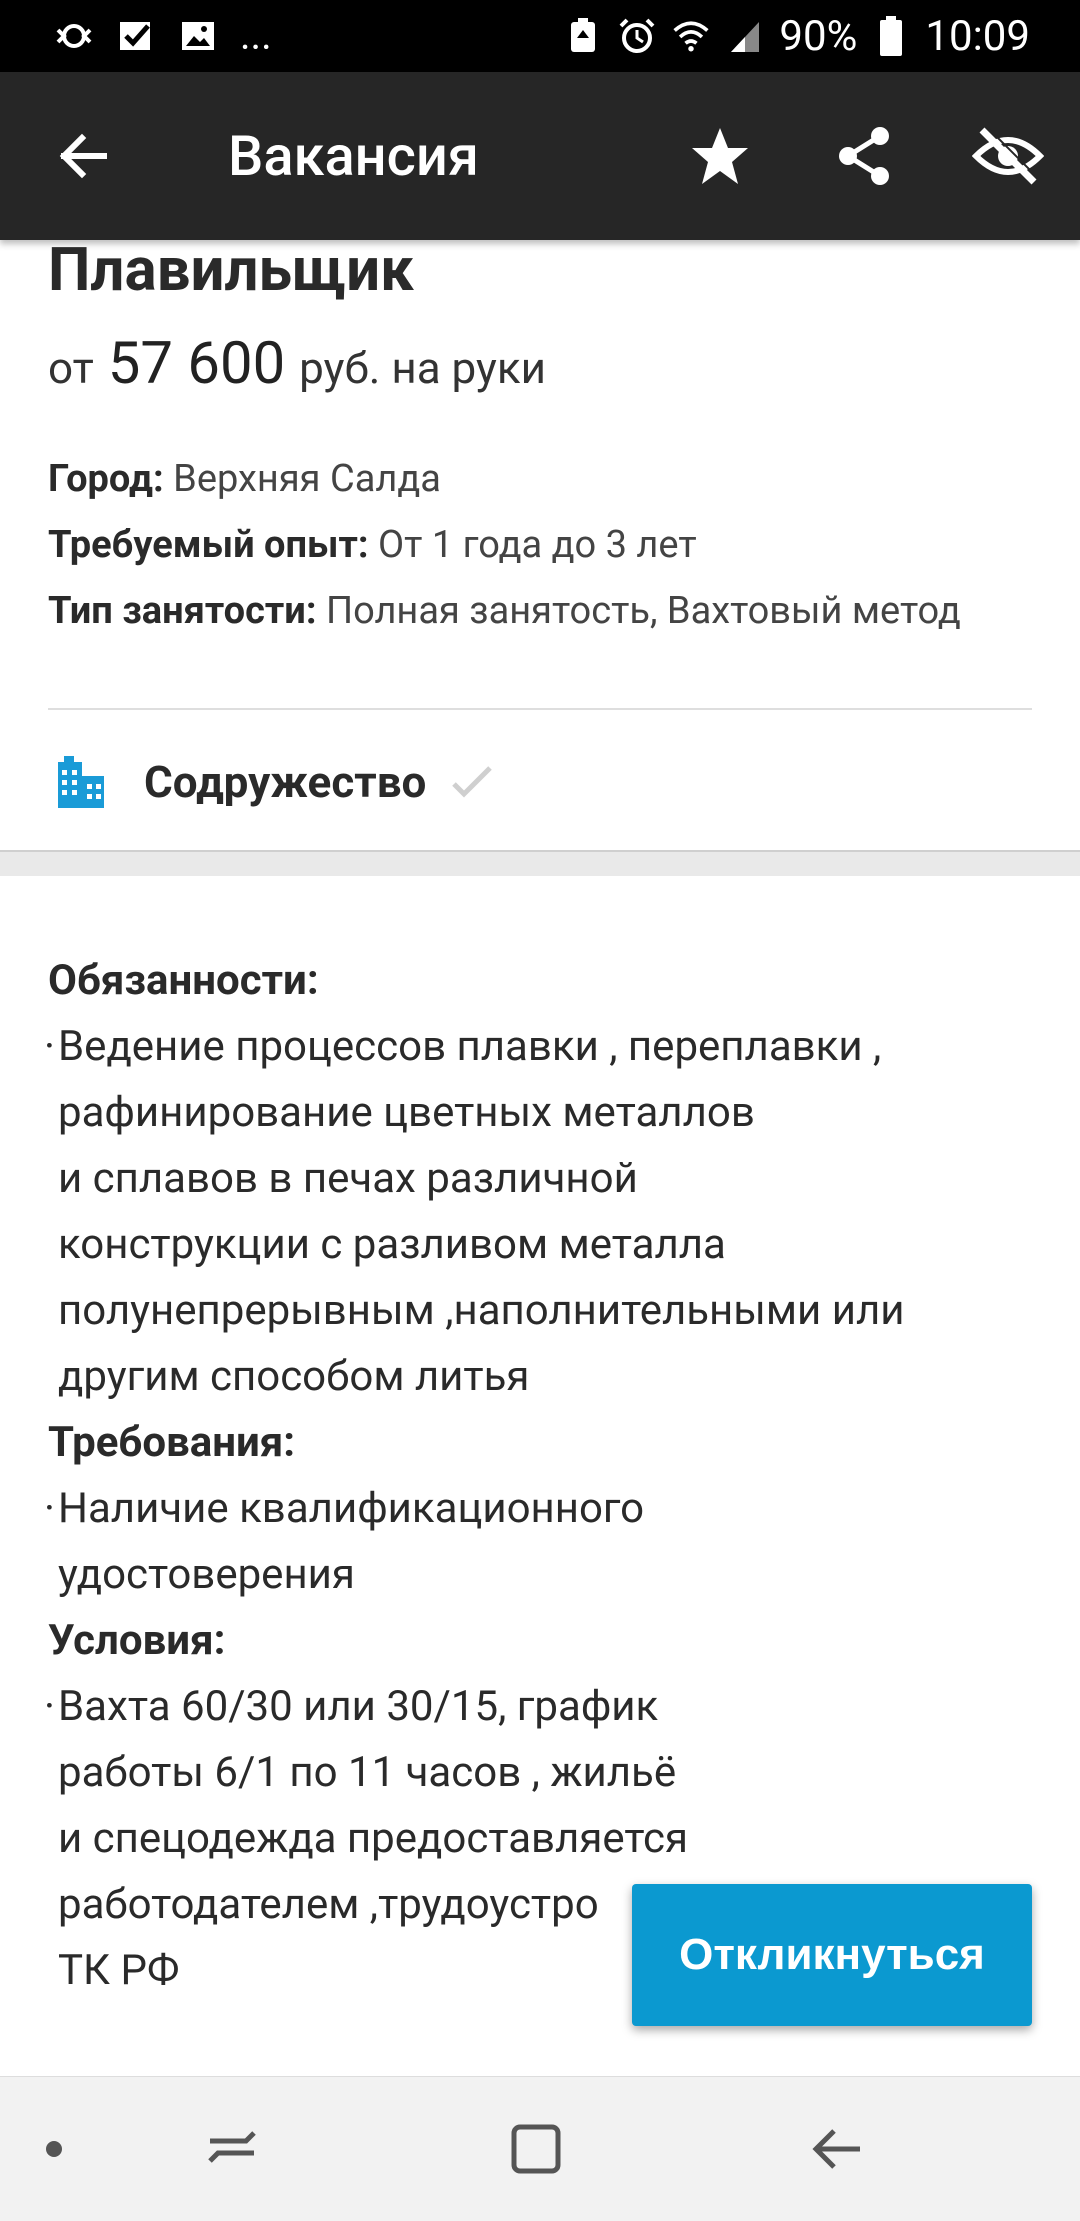 Image resolution: width=1080 pixels, height=2221 pixels. I want to click on wifi-icon, so click(691, 36).